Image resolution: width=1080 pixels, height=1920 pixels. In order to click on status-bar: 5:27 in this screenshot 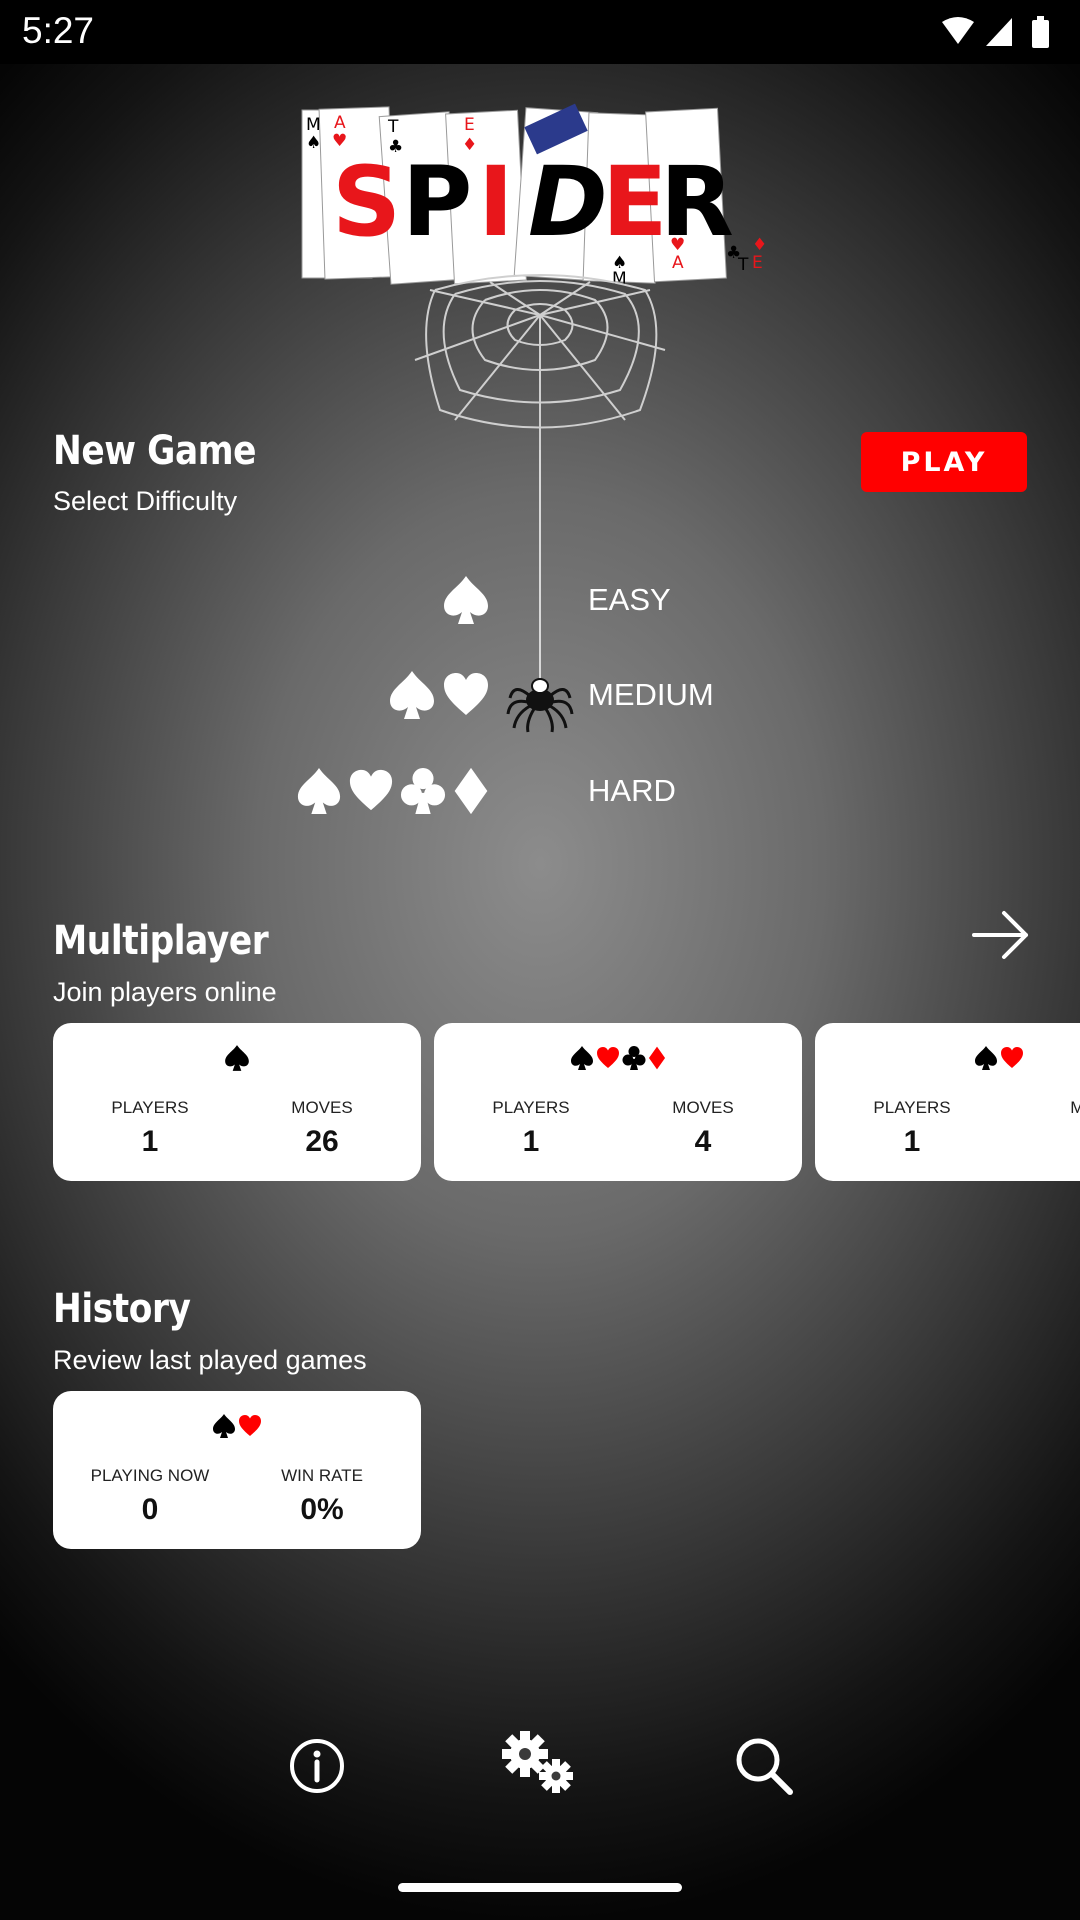, I will do `click(540, 32)`.